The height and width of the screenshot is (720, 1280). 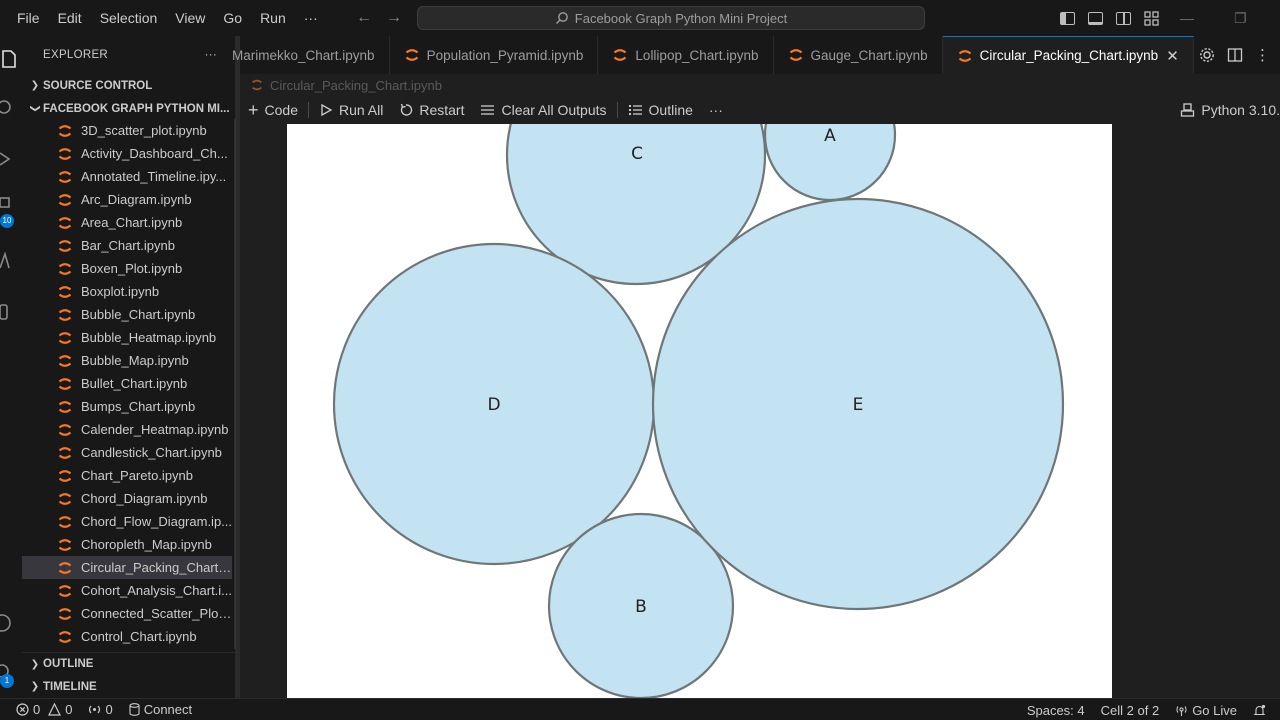 I want to click on menu-run: Run, so click(x=273, y=18).